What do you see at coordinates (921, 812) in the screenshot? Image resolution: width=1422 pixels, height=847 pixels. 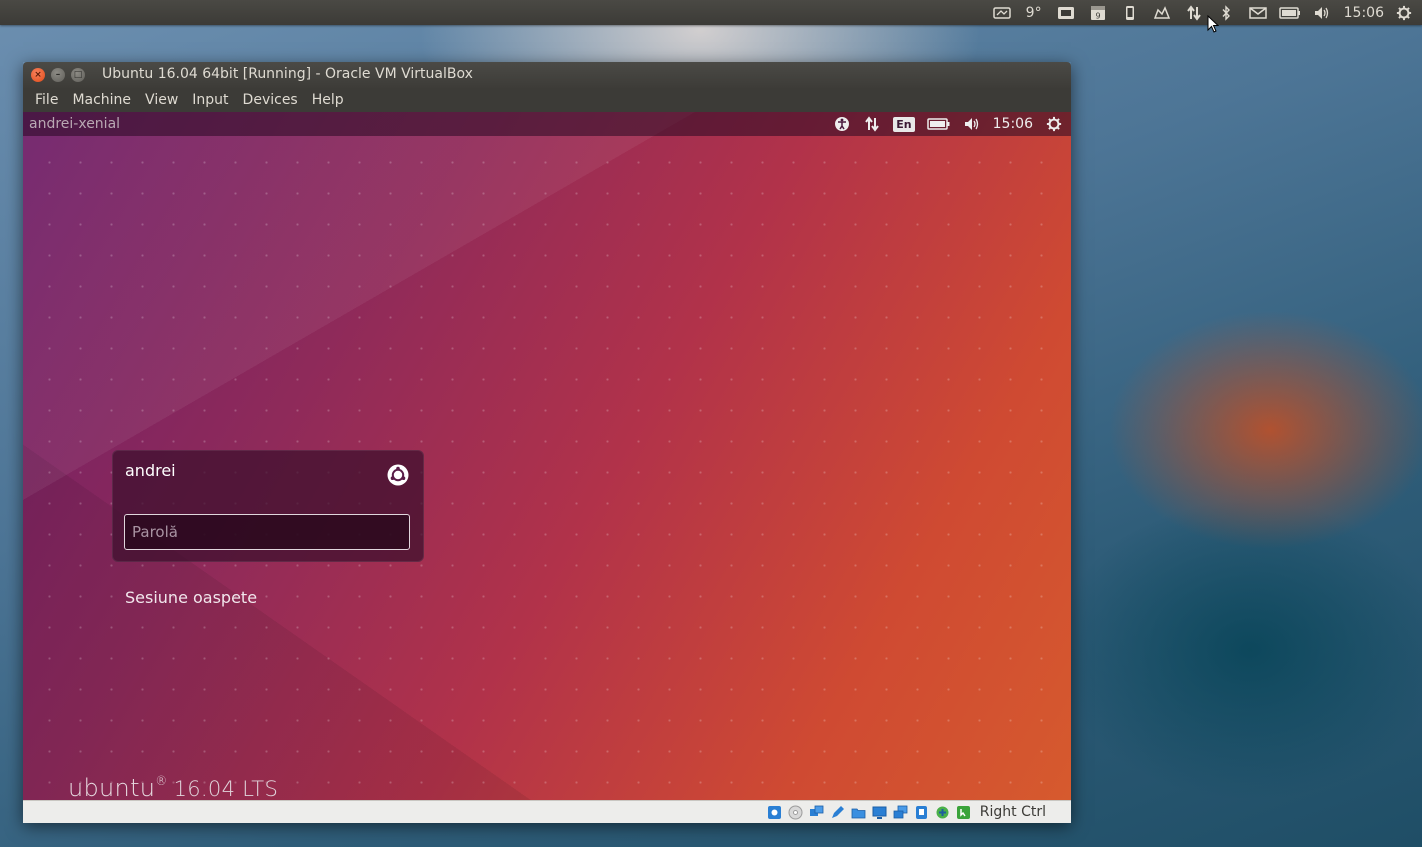 I see `usb-icon` at bounding box center [921, 812].